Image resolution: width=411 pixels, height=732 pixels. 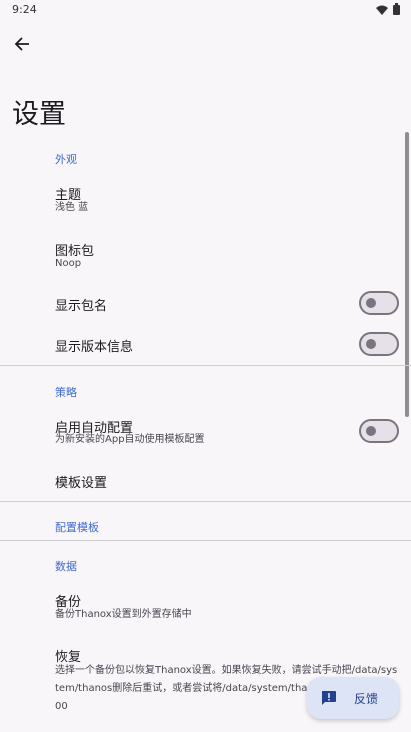 What do you see at coordinates (81, 306) in the screenshot?
I see `setting-title: 显示包名` at bounding box center [81, 306].